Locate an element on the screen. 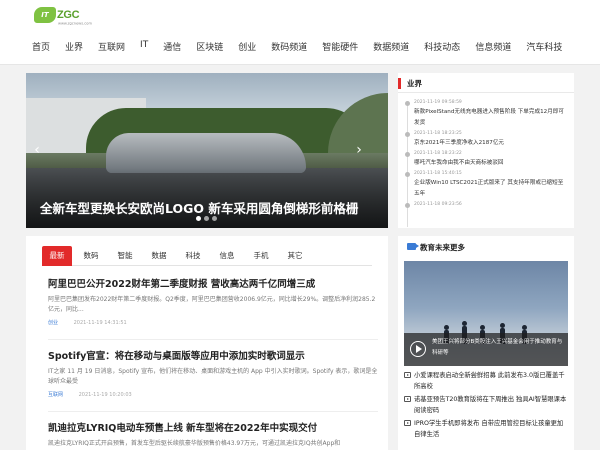 The image size is (600, 450). nav-item-blockchain: 区块链 is located at coordinates (209, 47).